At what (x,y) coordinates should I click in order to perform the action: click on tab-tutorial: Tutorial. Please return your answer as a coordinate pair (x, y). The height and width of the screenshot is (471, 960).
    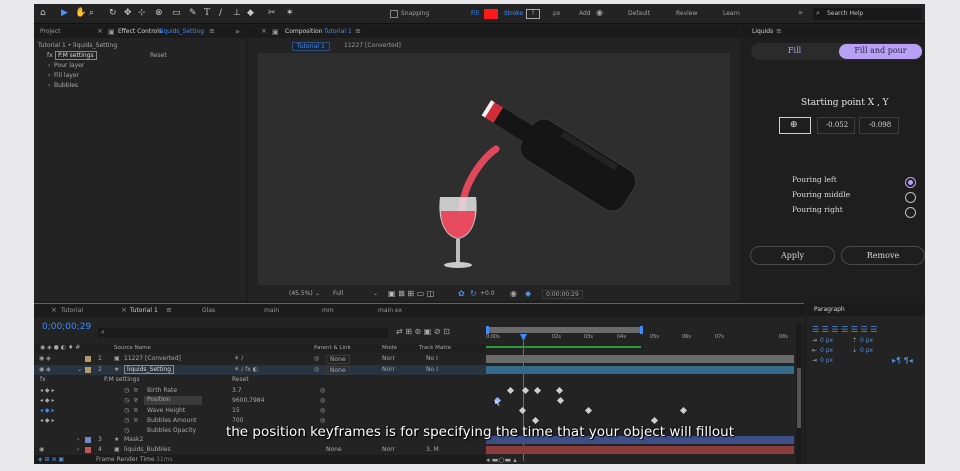
    Looking at the image, I should click on (72, 310).